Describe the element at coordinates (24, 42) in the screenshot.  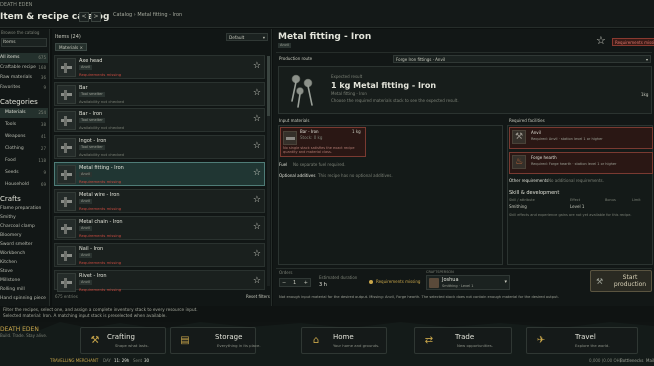
I see `sidebar-search-input: Items` at that location.